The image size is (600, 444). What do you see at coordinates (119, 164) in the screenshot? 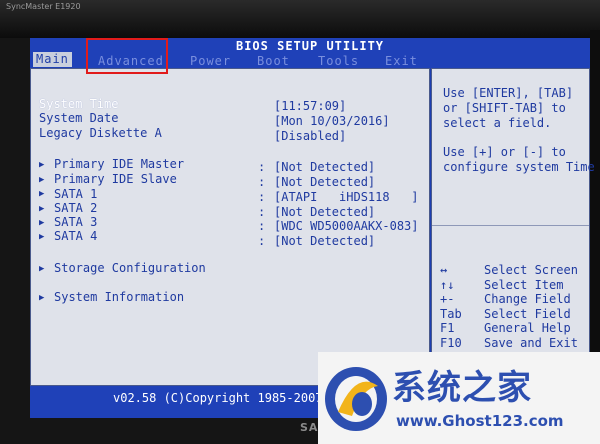
I see `primary-ide-master-label: Primary IDE Master` at bounding box center [119, 164].